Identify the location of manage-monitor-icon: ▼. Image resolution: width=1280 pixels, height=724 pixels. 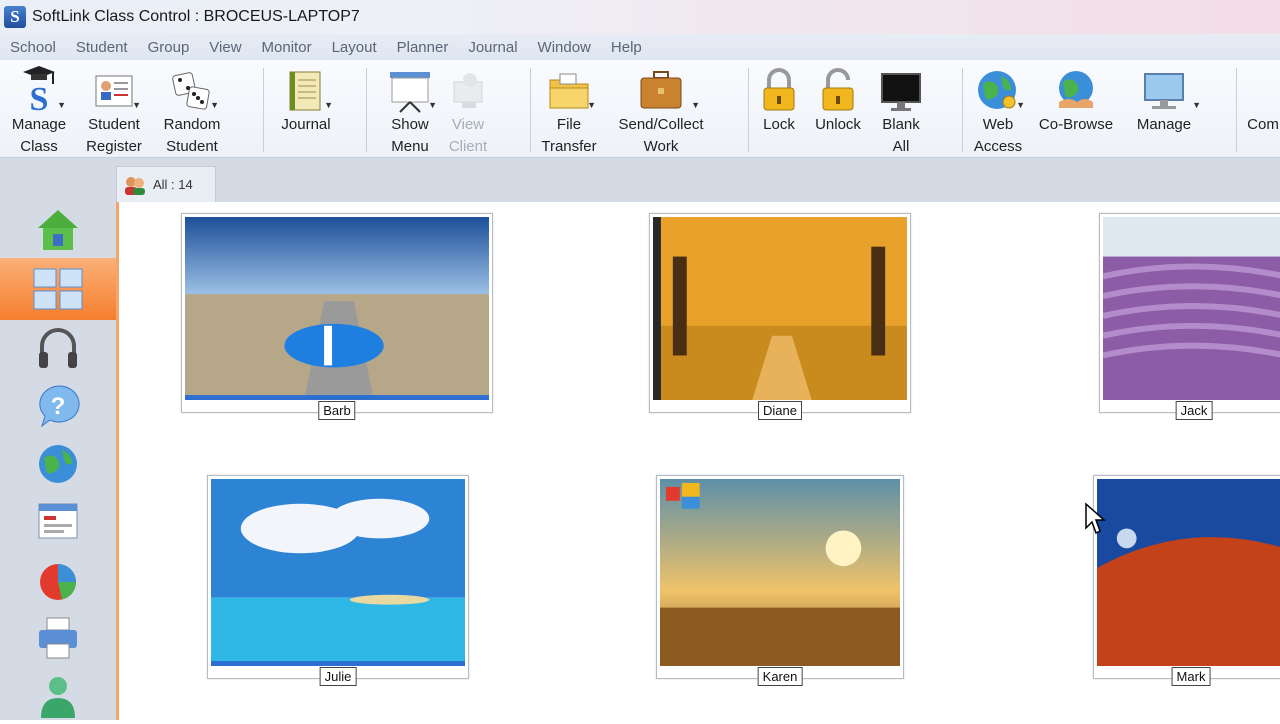
(1171, 88).